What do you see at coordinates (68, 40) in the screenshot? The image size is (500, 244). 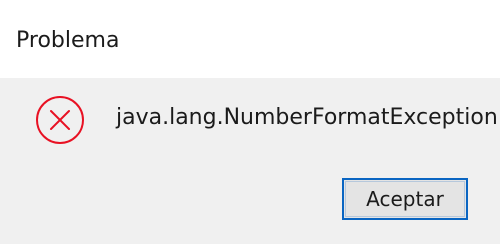 I see `dialog-title: Problema` at bounding box center [68, 40].